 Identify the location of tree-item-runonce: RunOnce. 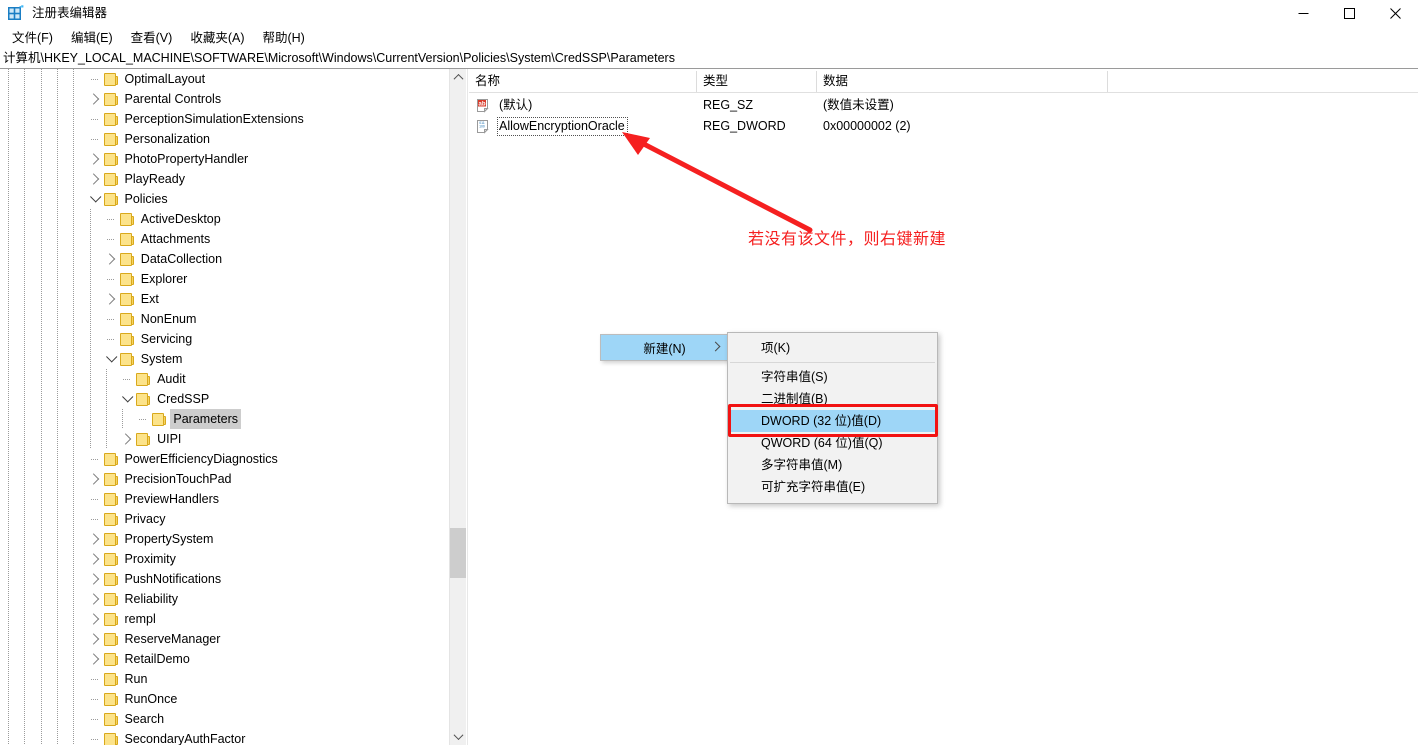
(223, 699).